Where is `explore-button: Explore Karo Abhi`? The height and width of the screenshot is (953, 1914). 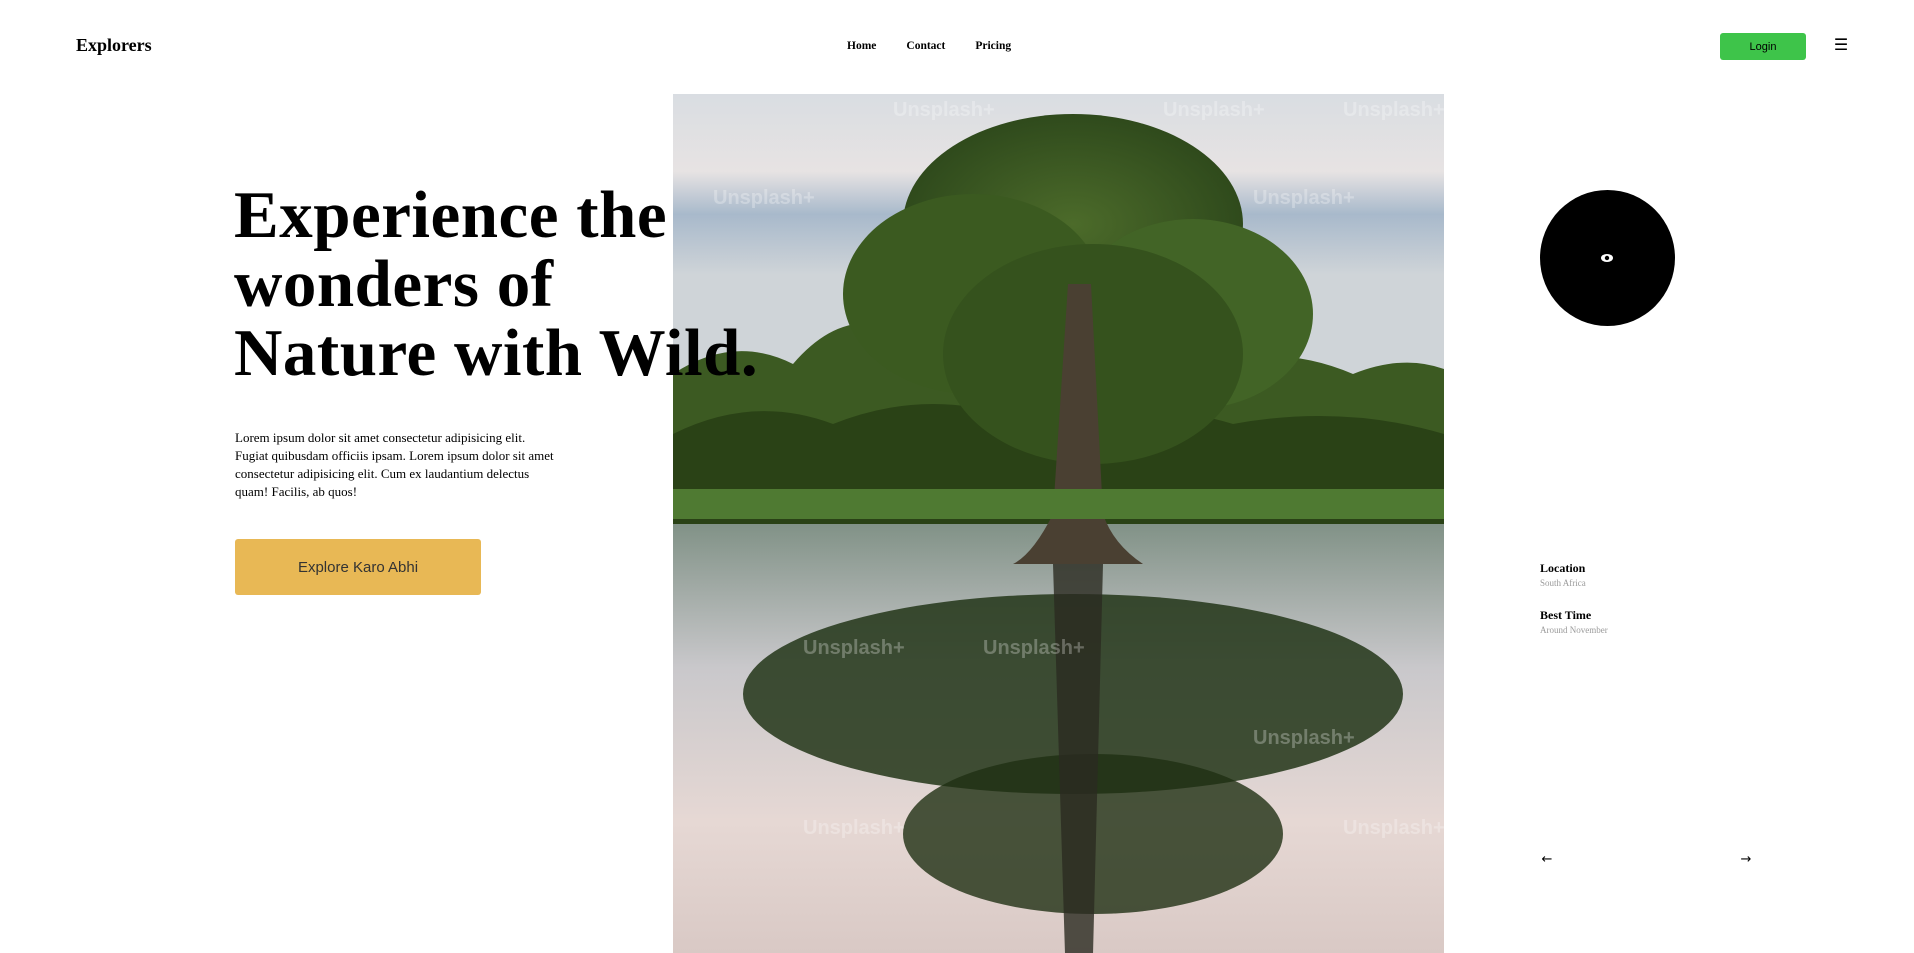 explore-button: Explore Karo Abhi is located at coordinates (358, 567).